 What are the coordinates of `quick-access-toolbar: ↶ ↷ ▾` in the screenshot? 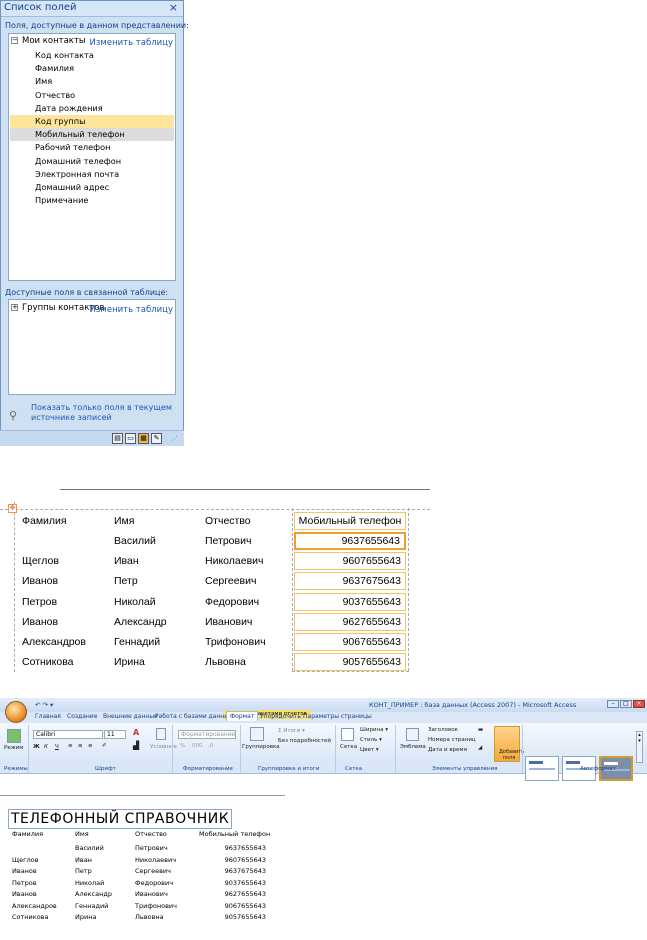 It's located at (44, 705).